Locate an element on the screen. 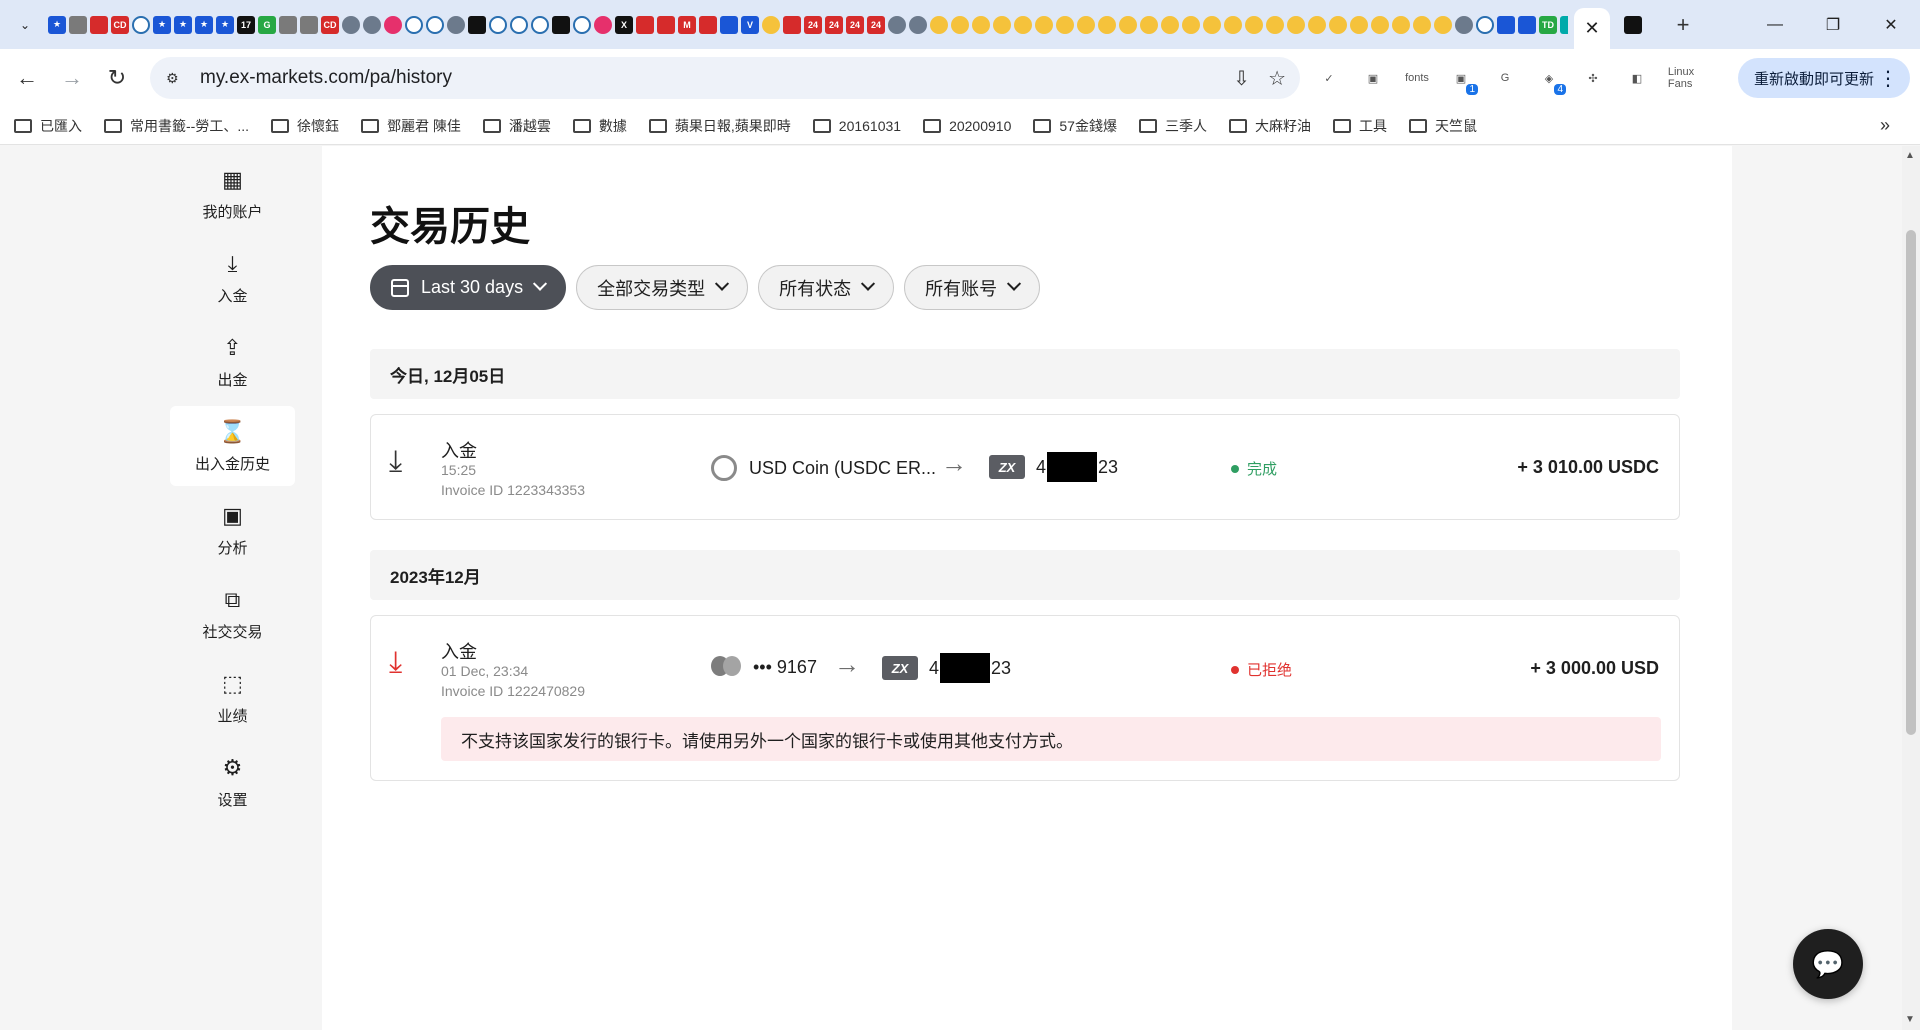  linux-fans-icon: Linux Fans is located at coordinates (1681, 78).